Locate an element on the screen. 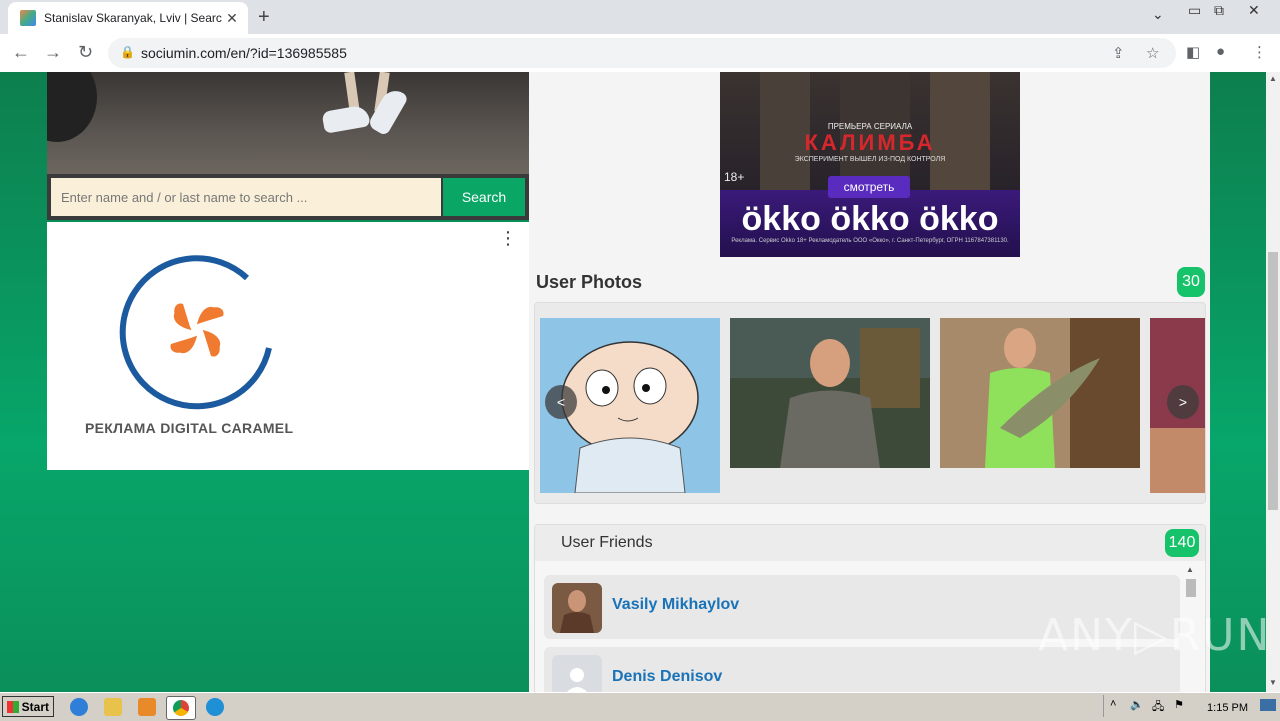 Image resolution: width=1280 pixels, height=721 pixels. banner-age-rating: 18+ is located at coordinates (734, 177).